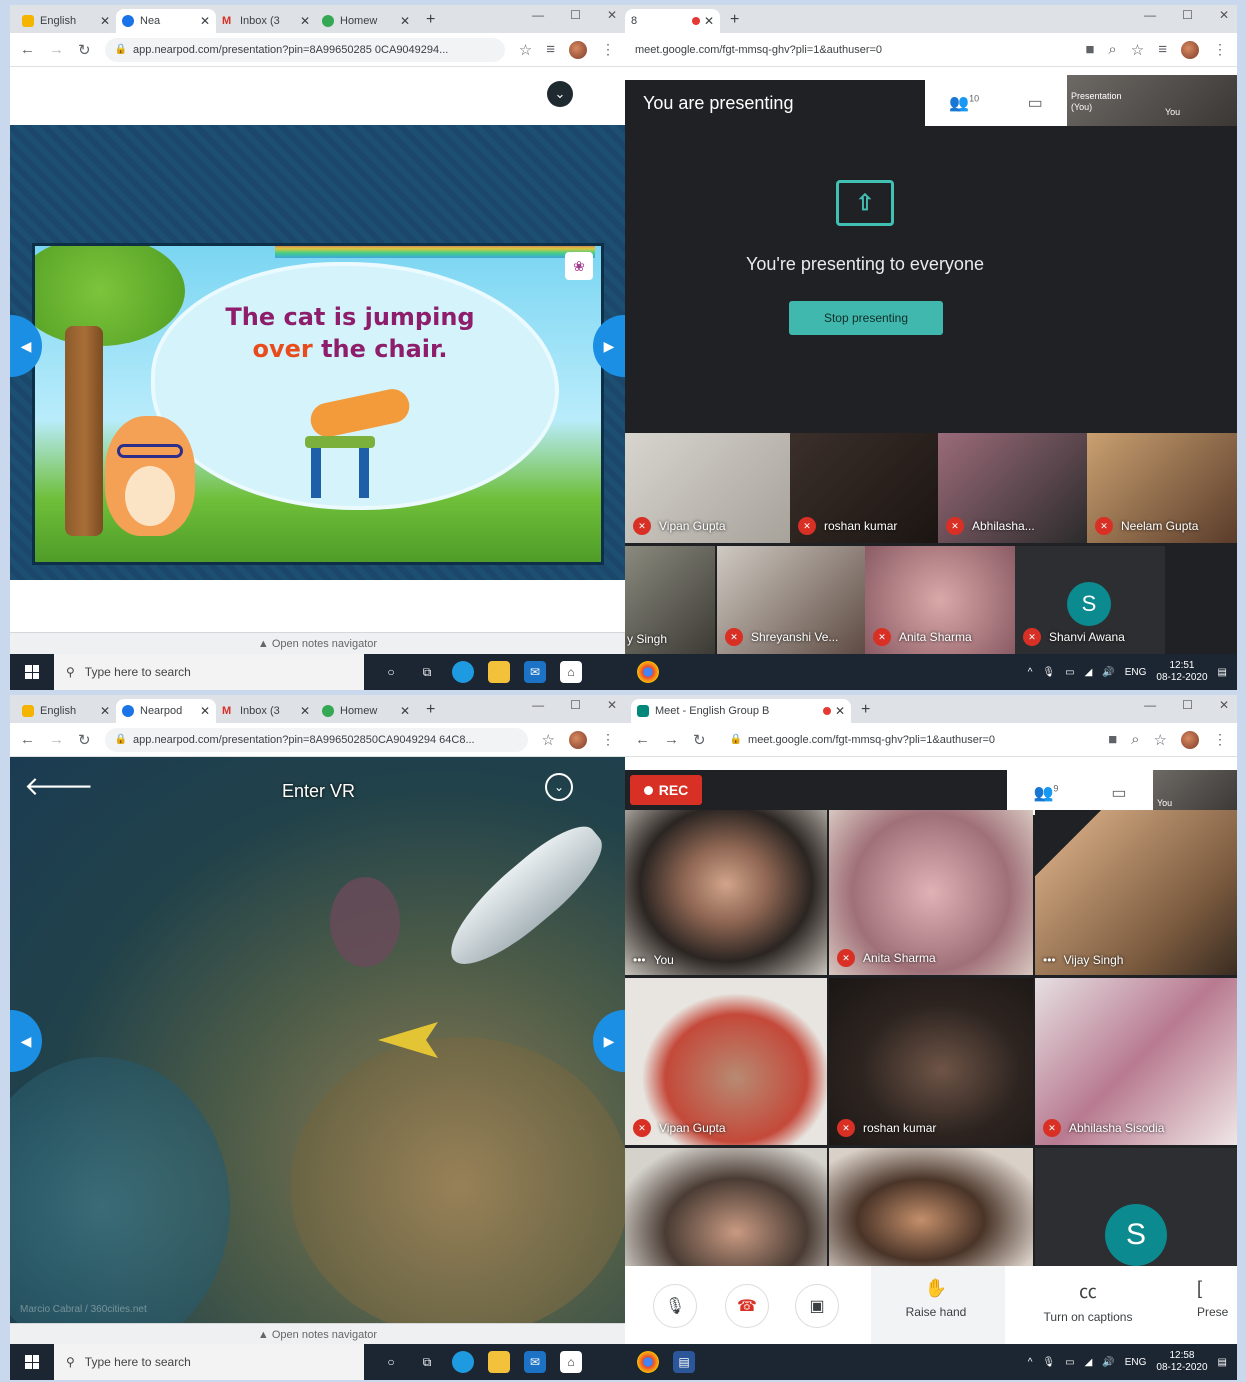 The image size is (1246, 1382). I want to click on tab-inbox: M Inbox (3 ✕, so click(266, 21).